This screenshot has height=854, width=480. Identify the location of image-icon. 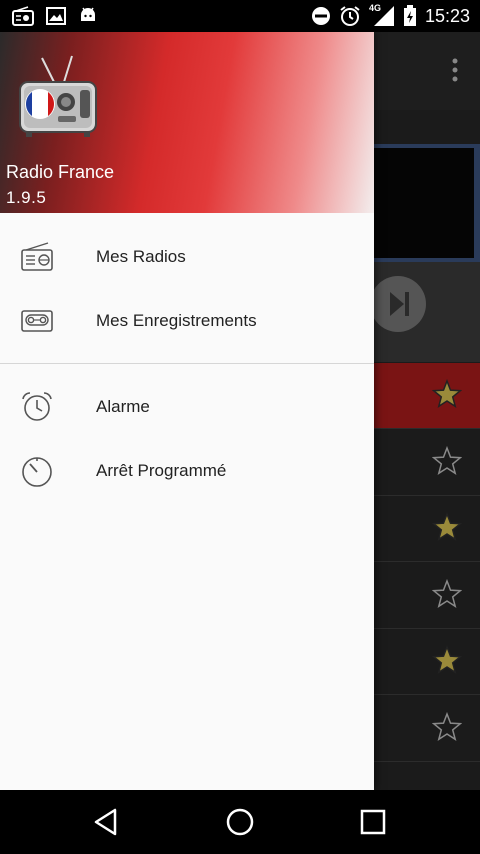
(56, 16).